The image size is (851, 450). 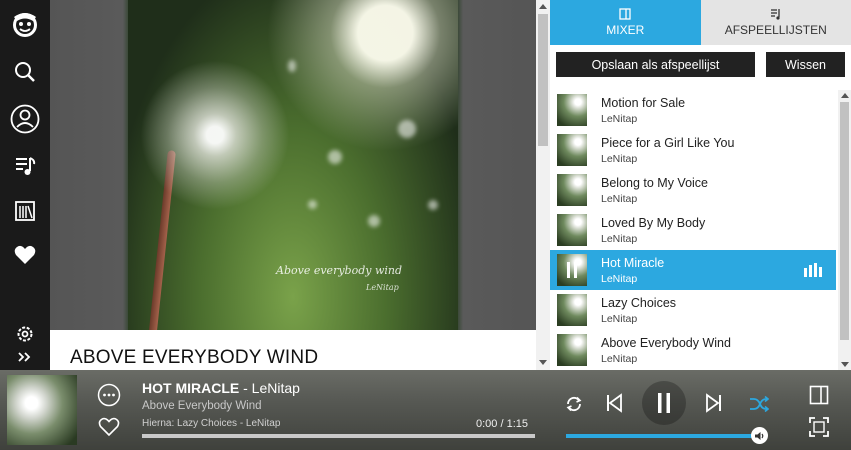 I want to click on shuffle-icon, so click(x=759, y=404).